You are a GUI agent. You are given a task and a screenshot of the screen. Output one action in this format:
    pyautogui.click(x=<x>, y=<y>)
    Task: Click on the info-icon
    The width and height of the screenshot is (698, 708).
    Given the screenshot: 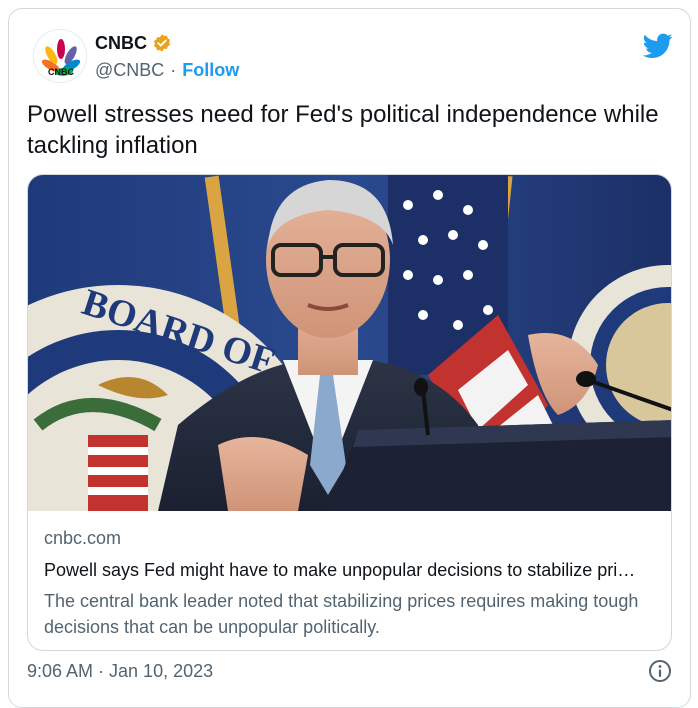 What is the action you would take?
    pyautogui.click(x=660, y=671)
    